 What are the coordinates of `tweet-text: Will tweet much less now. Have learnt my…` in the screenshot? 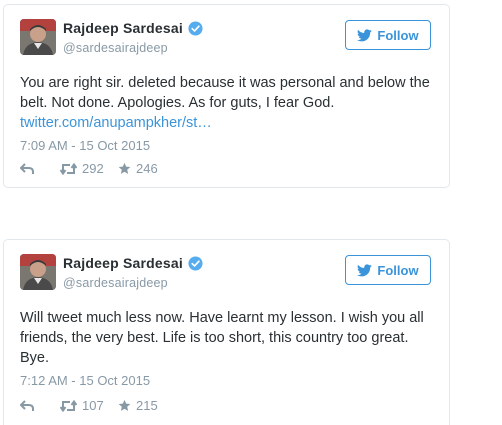 It's located at (230, 338).